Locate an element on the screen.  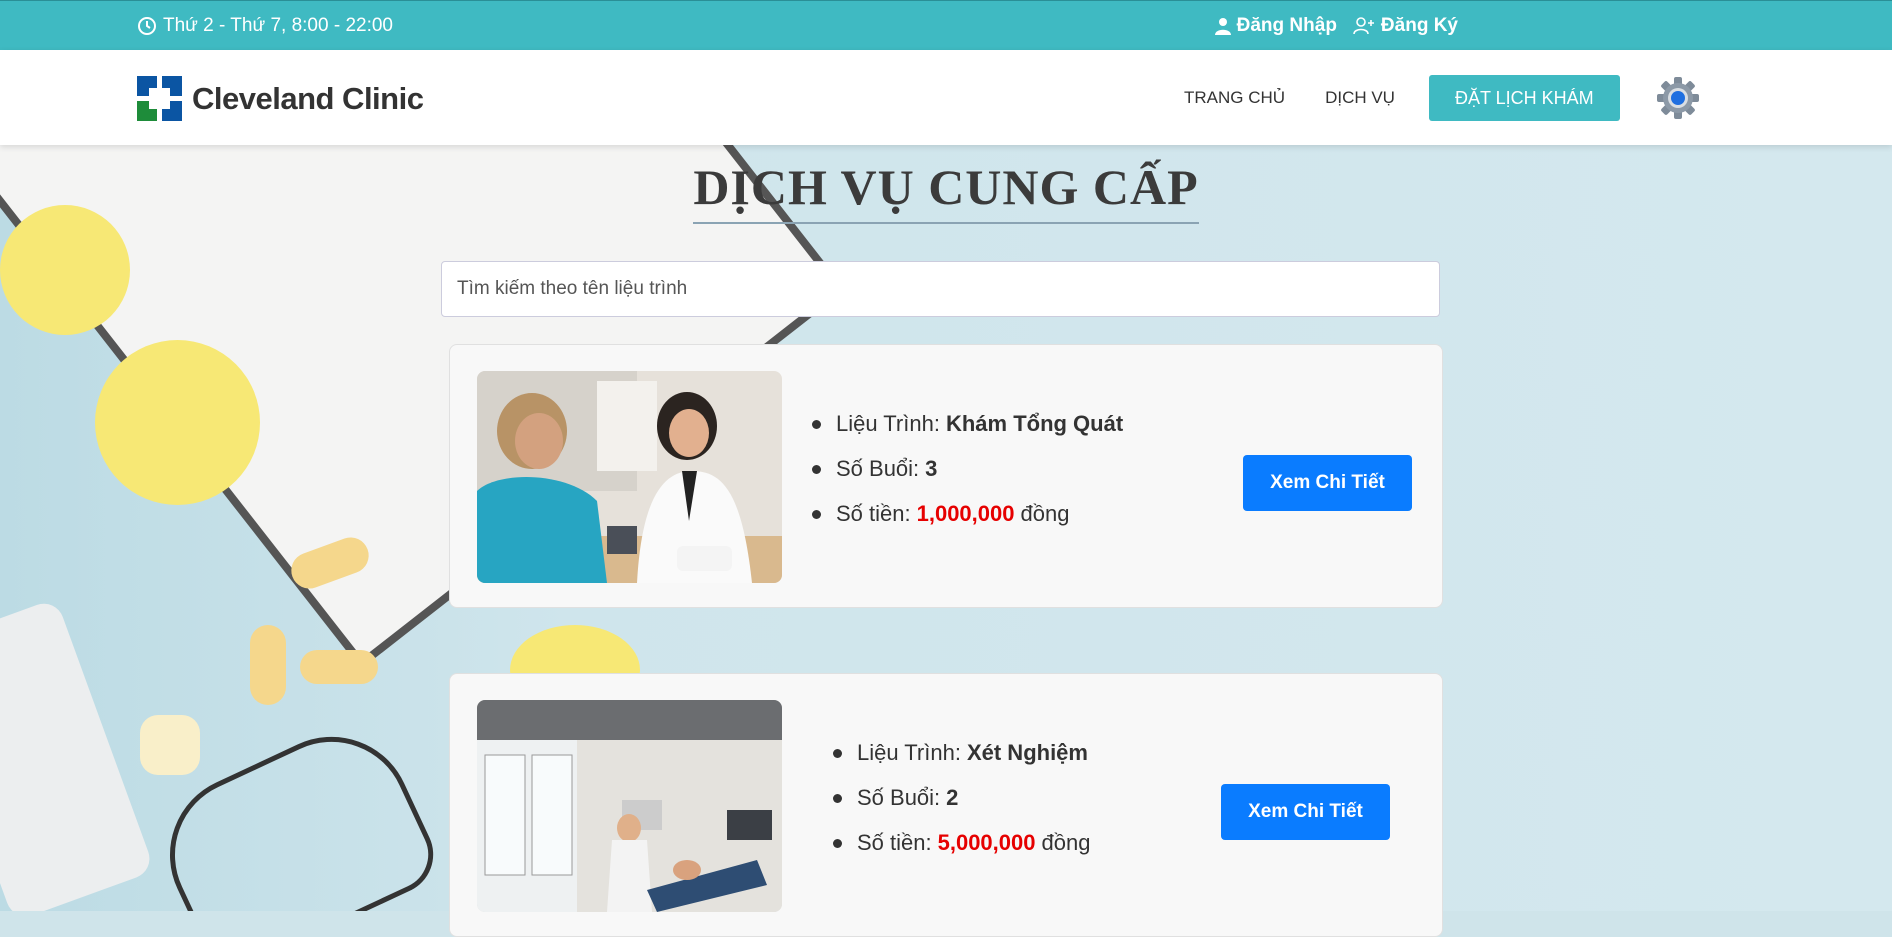
logo-text: Cleveland Clinic is located at coordinates (308, 98).